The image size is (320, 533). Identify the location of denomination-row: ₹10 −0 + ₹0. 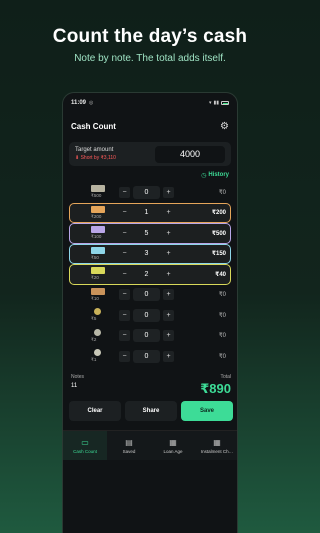
(150, 295).